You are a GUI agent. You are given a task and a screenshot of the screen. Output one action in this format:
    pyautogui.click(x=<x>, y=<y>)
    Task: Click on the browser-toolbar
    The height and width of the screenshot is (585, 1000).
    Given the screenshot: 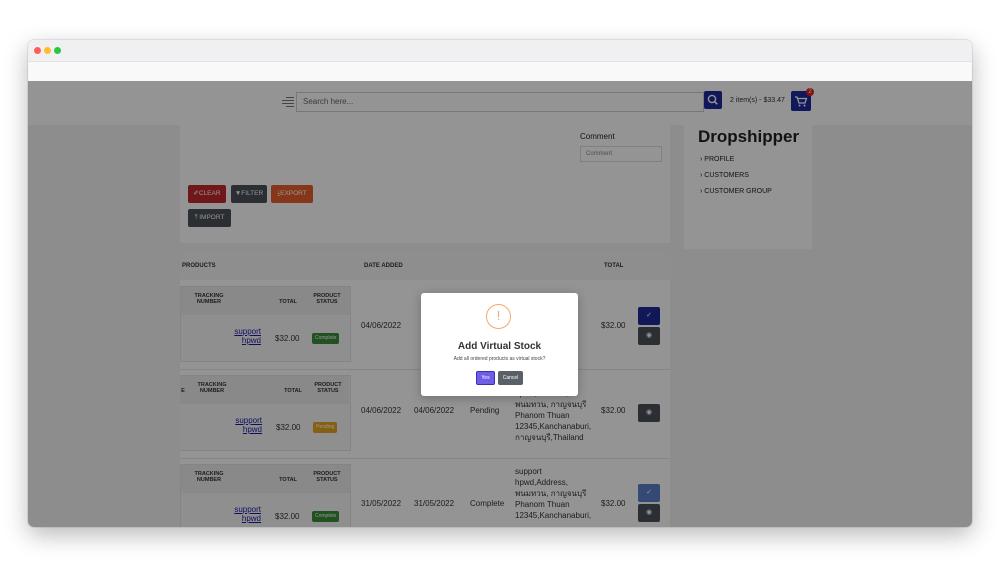 What is the action you would take?
    pyautogui.click(x=500, y=71)
    